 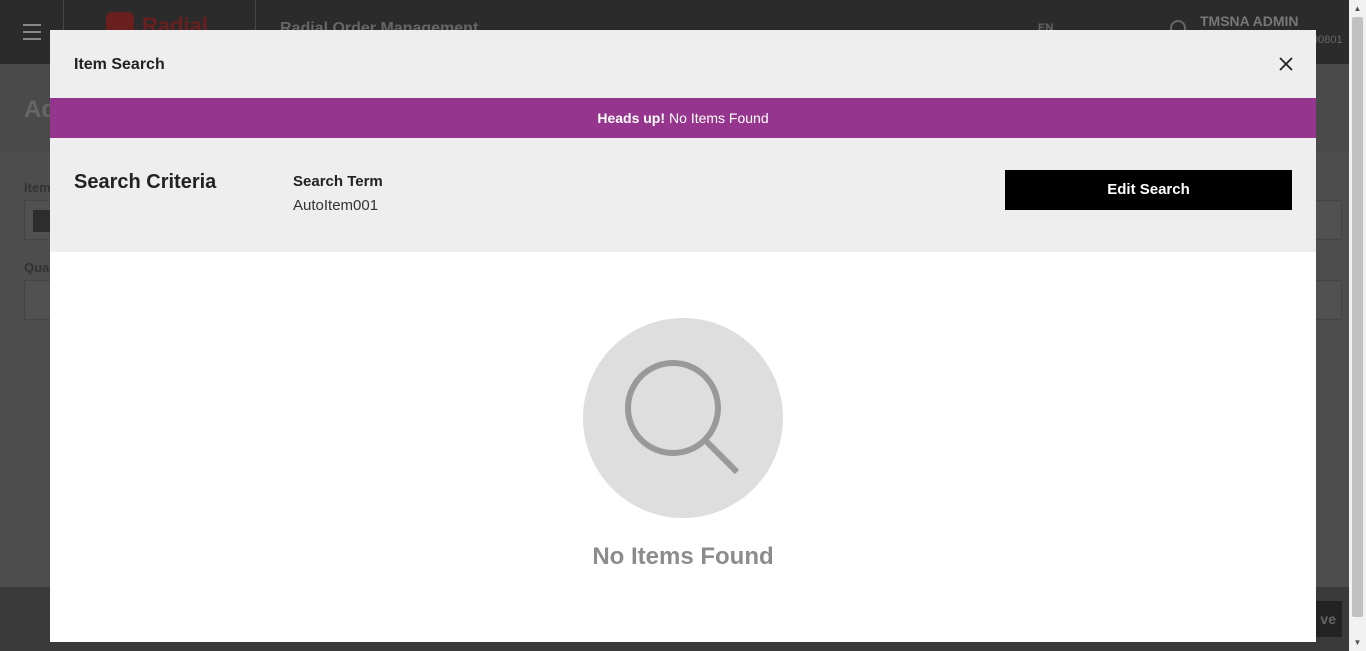 What do you see at coordinates (719, 118) in the screenshot?
I see `alert-message: No Items Found` at bounding box center [719, 118].